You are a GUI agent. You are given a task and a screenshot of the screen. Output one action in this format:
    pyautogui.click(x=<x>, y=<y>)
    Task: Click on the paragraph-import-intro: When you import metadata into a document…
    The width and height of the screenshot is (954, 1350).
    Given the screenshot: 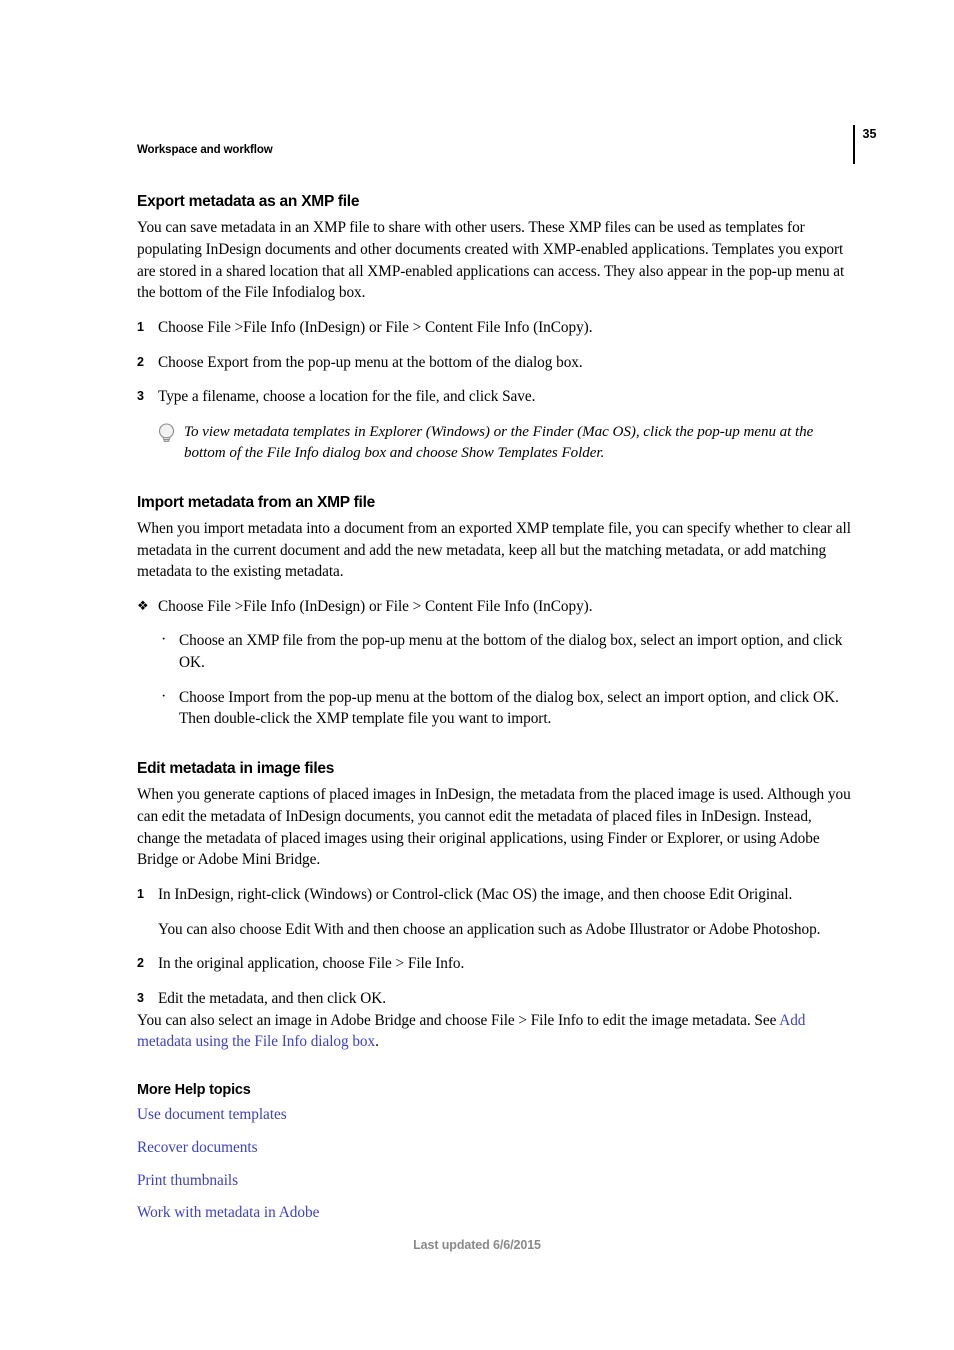 What is the action you would take?
    pyautogui.click(x=494, y=550)
    